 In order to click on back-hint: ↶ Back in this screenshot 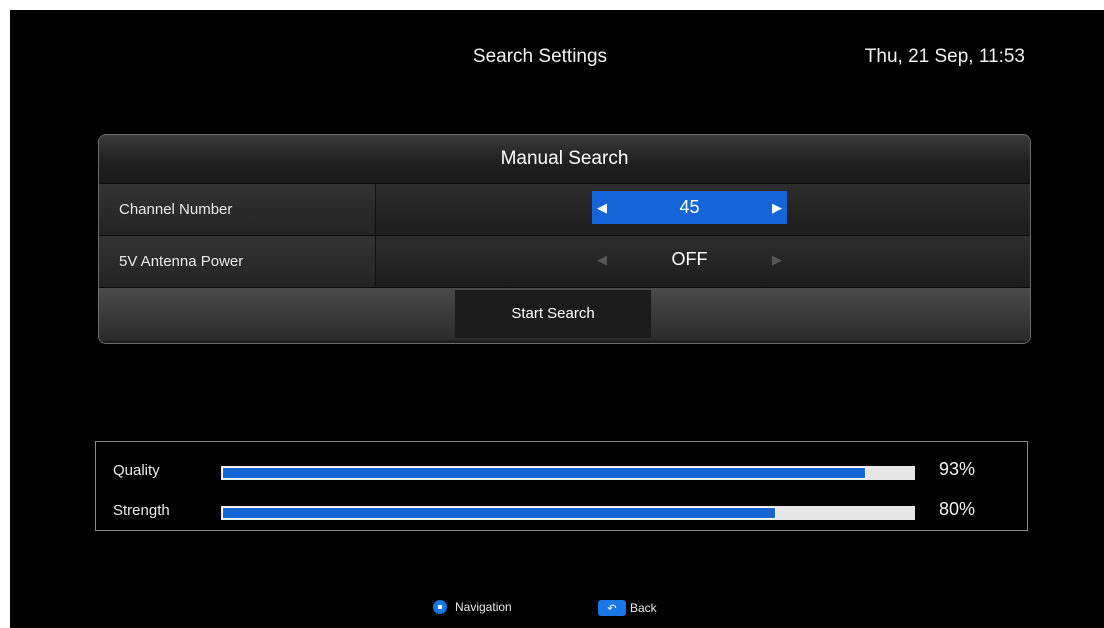, I will do `click(627, 608)`.